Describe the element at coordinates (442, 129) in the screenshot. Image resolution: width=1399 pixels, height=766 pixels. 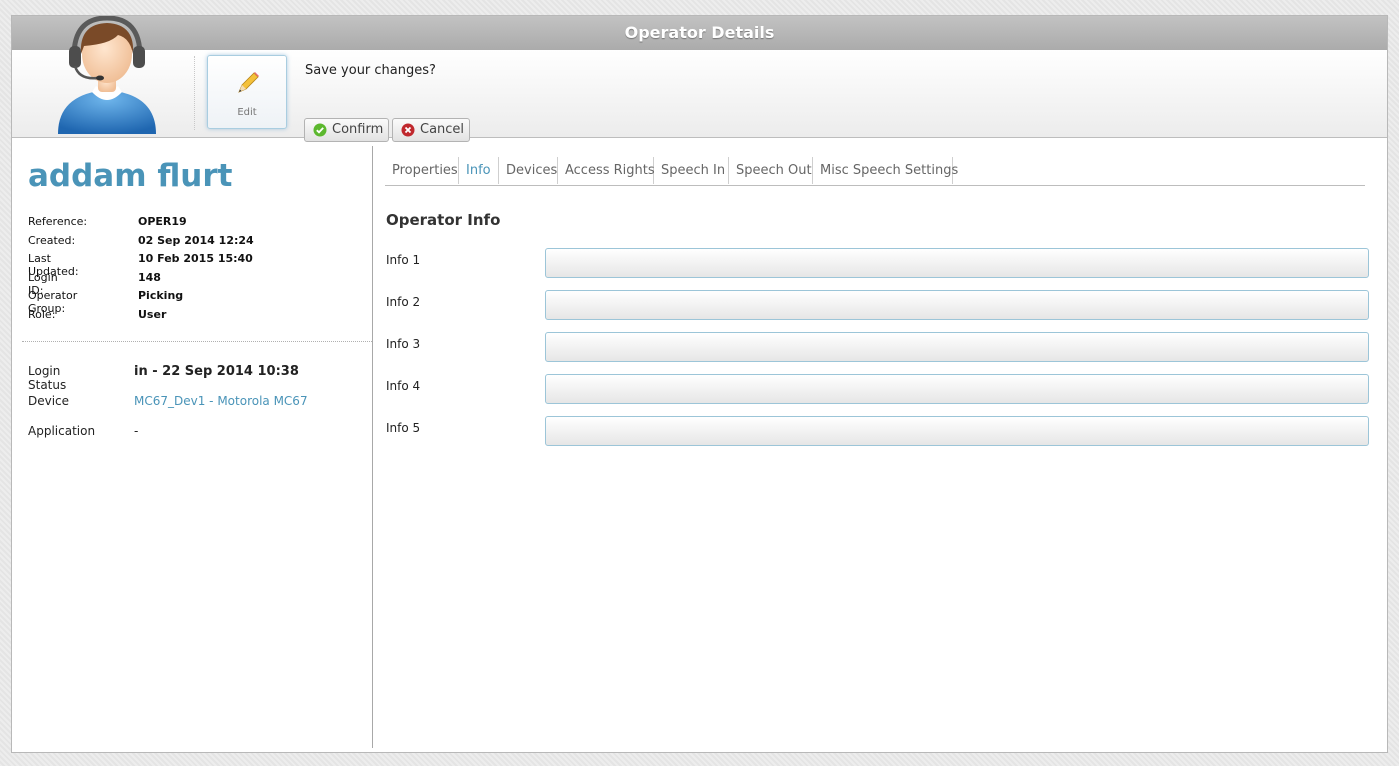
I see `cancel-button-label: Cancel` at that location.